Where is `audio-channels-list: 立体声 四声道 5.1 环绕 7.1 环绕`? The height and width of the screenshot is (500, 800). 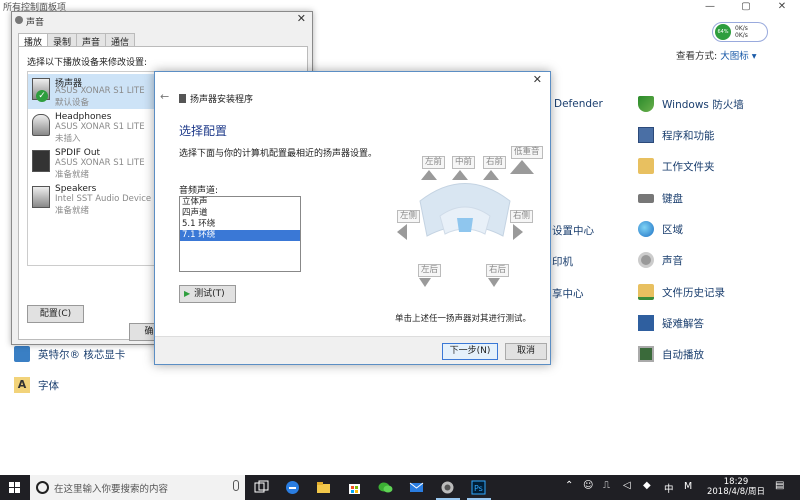 audio-channels-list: 立体声 四声道 5.1 环绕 7.1 环绕 is located at coordinates (240, 234).